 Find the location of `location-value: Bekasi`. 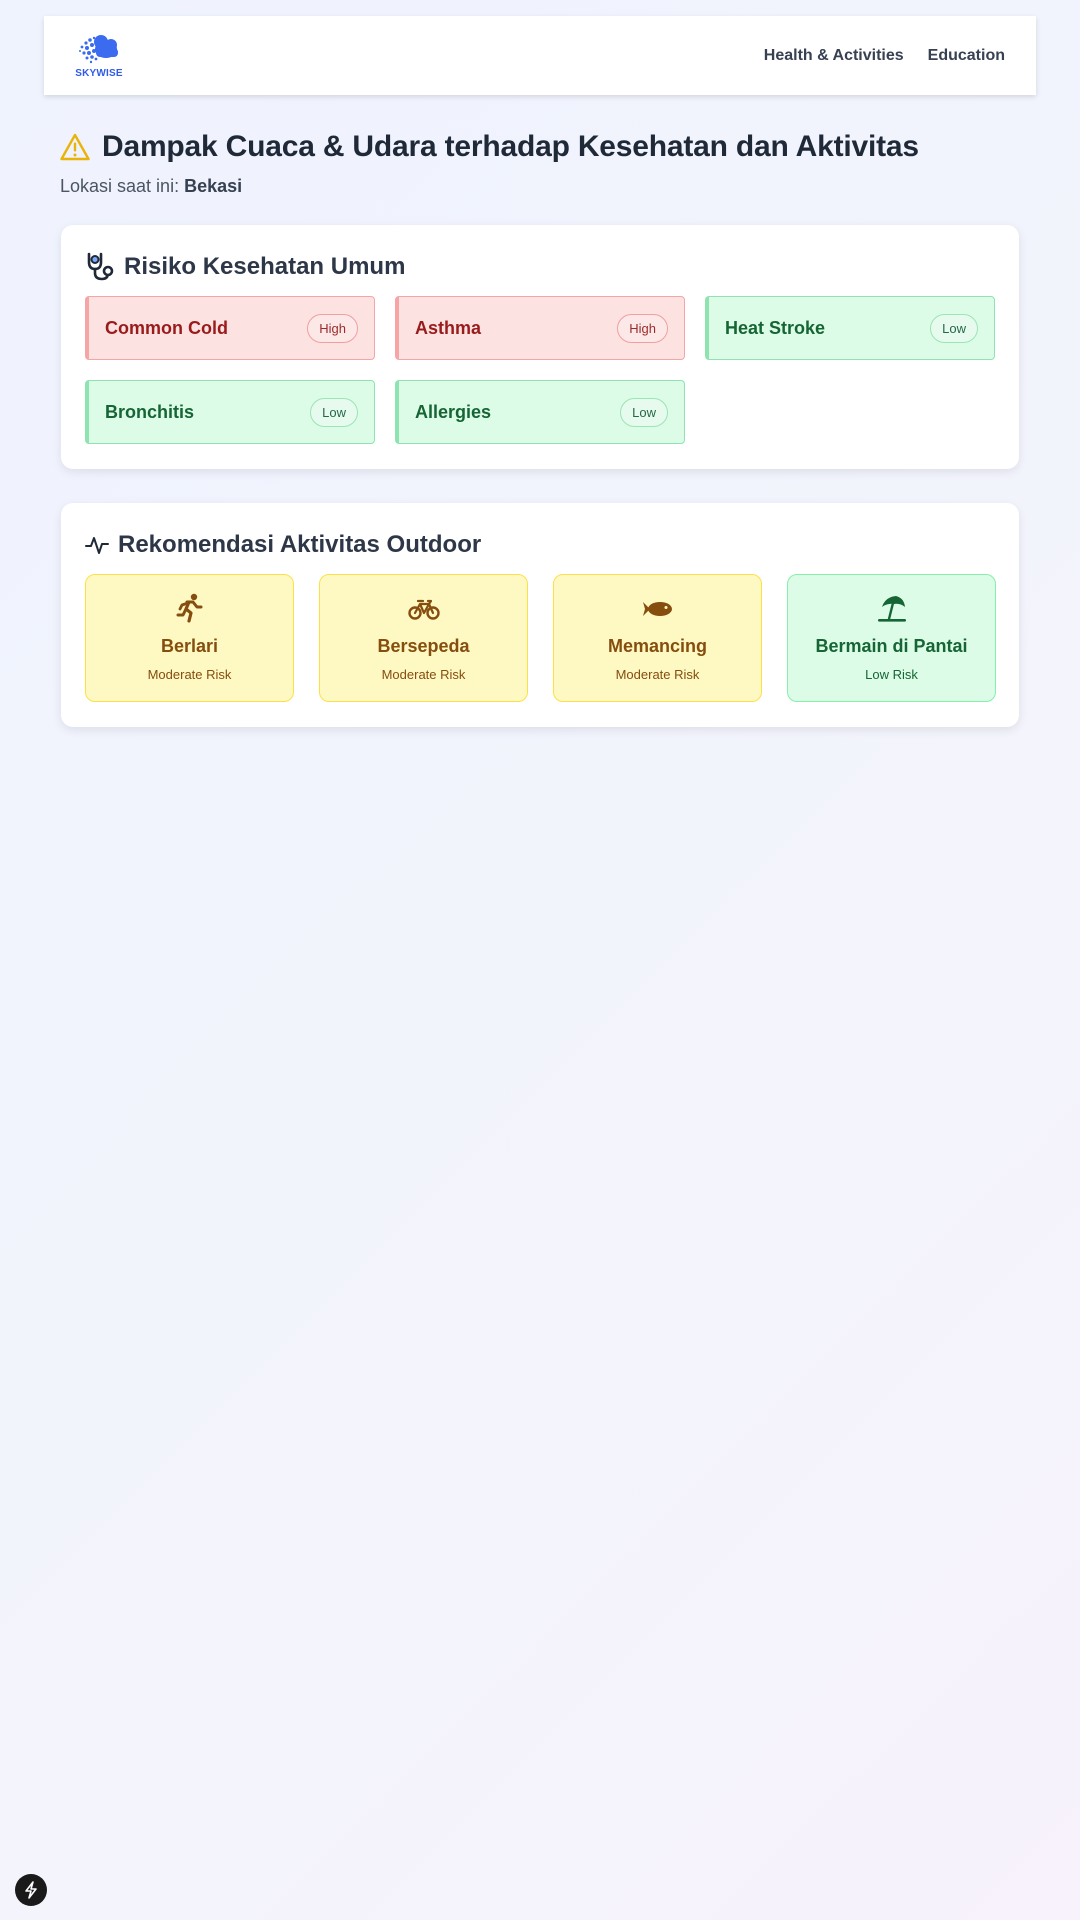

location-value: Bekasi is located at coordinates (213, 186).